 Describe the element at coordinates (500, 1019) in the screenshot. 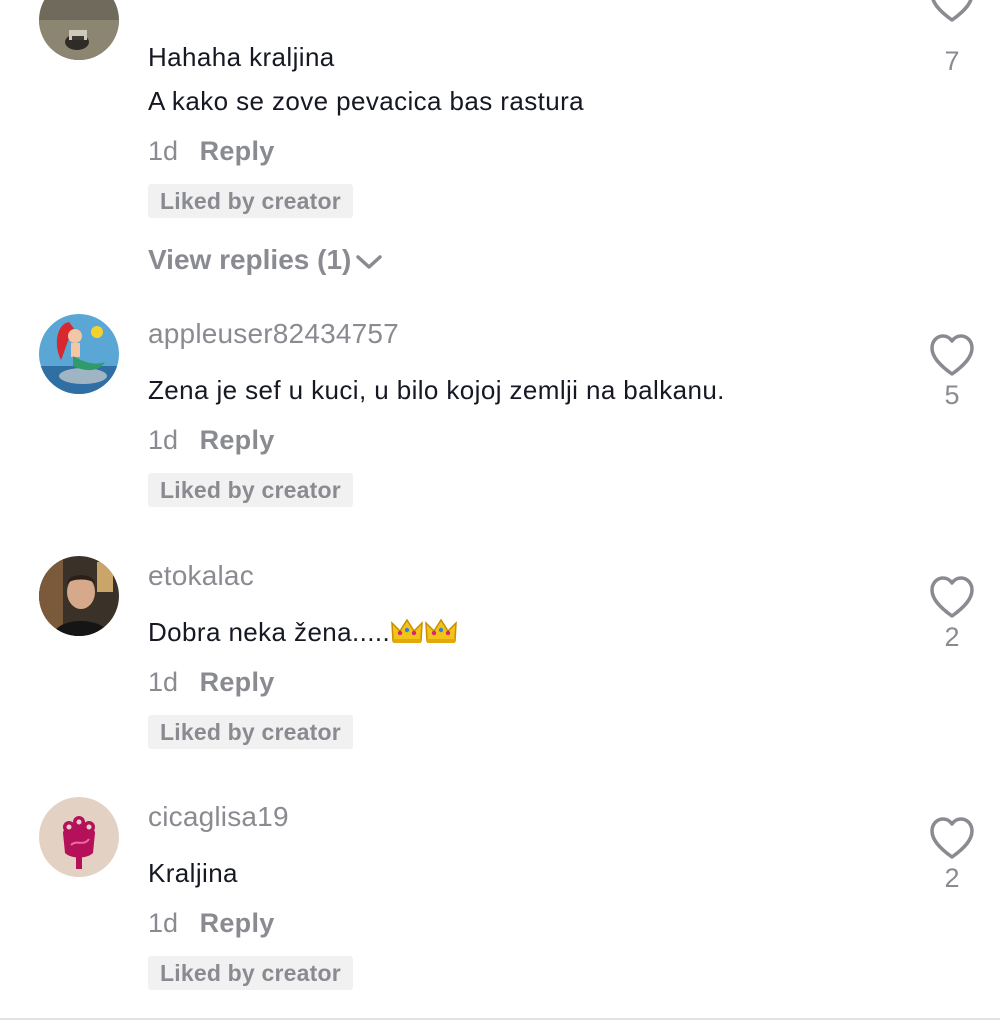

I see `divider` at that location.